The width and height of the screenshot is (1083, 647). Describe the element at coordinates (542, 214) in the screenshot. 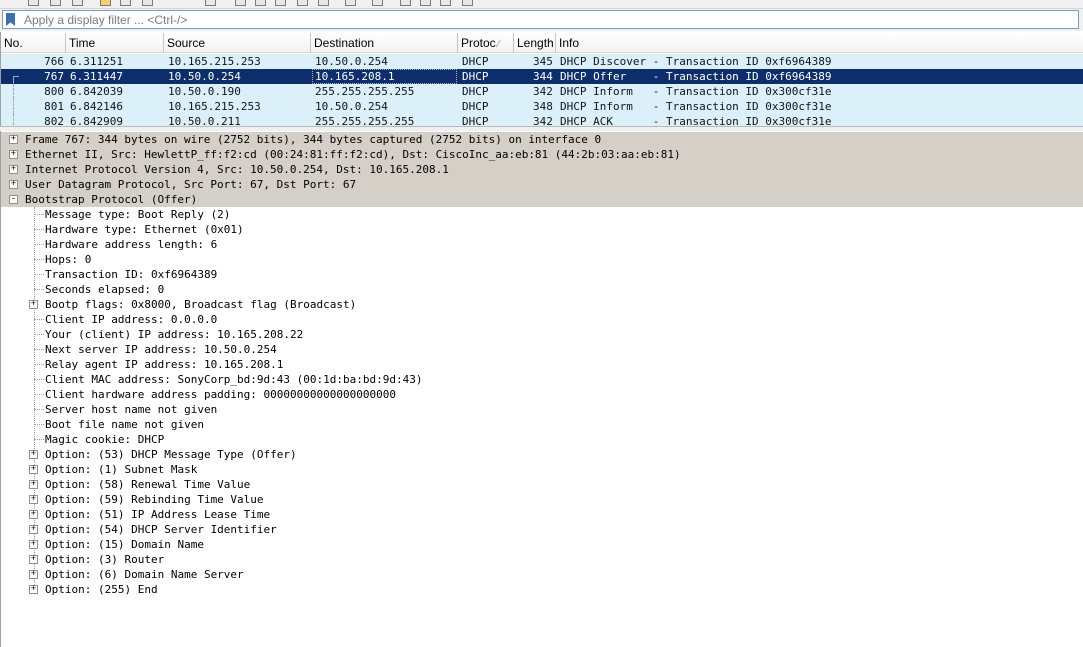

I see `detail-tree-item: Message type: Boot Reply (2)` at that location.